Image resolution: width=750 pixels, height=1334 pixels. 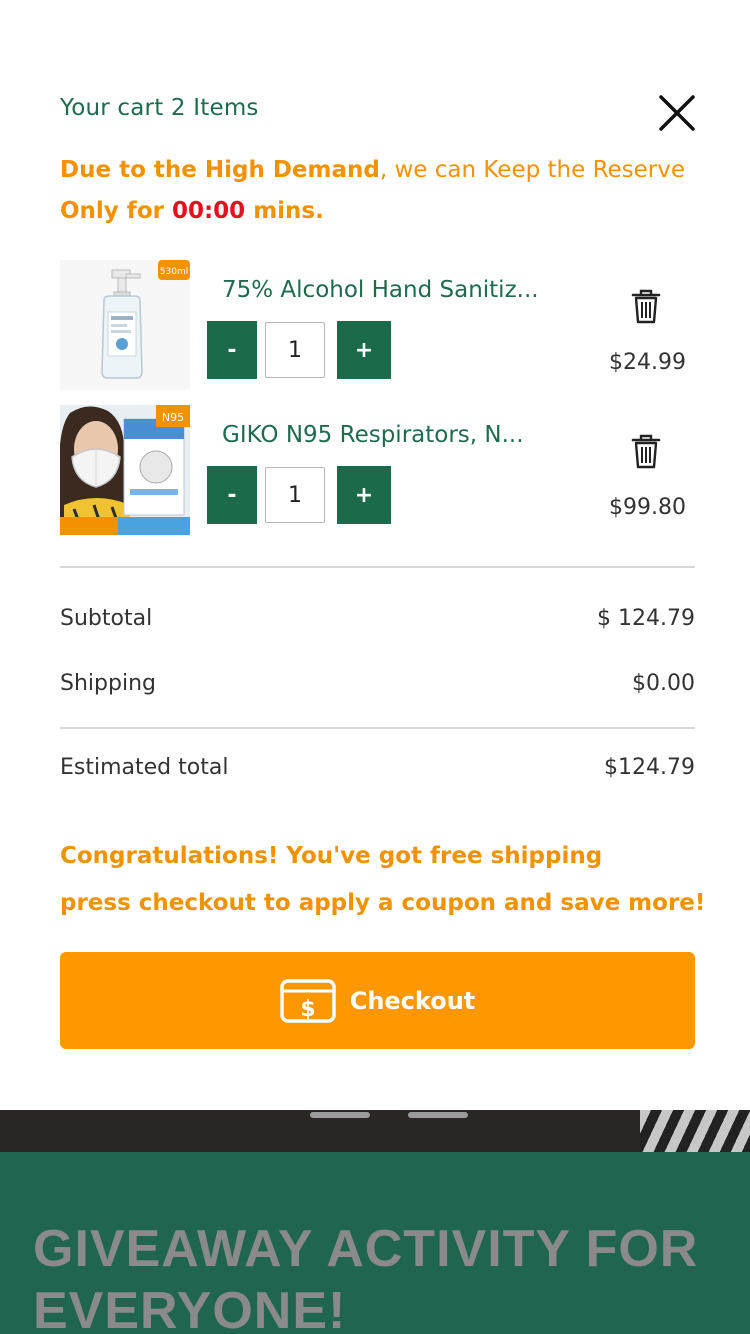 I want to click on close-icon, so click(x=677, y=113).